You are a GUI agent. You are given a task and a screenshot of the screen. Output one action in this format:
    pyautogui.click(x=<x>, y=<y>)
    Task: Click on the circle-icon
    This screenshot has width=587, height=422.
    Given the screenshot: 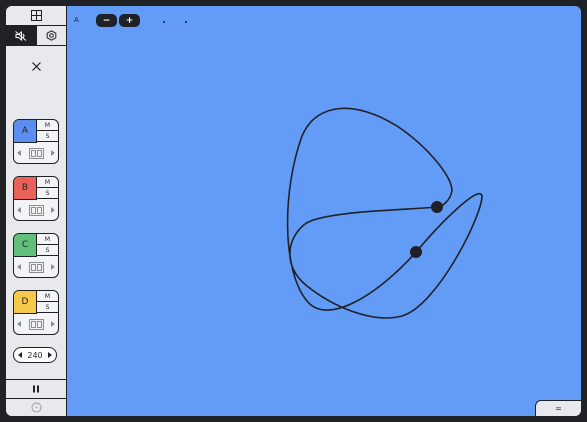 What is the action you would take?
    pyautogui.click(x=36, y=407)
    